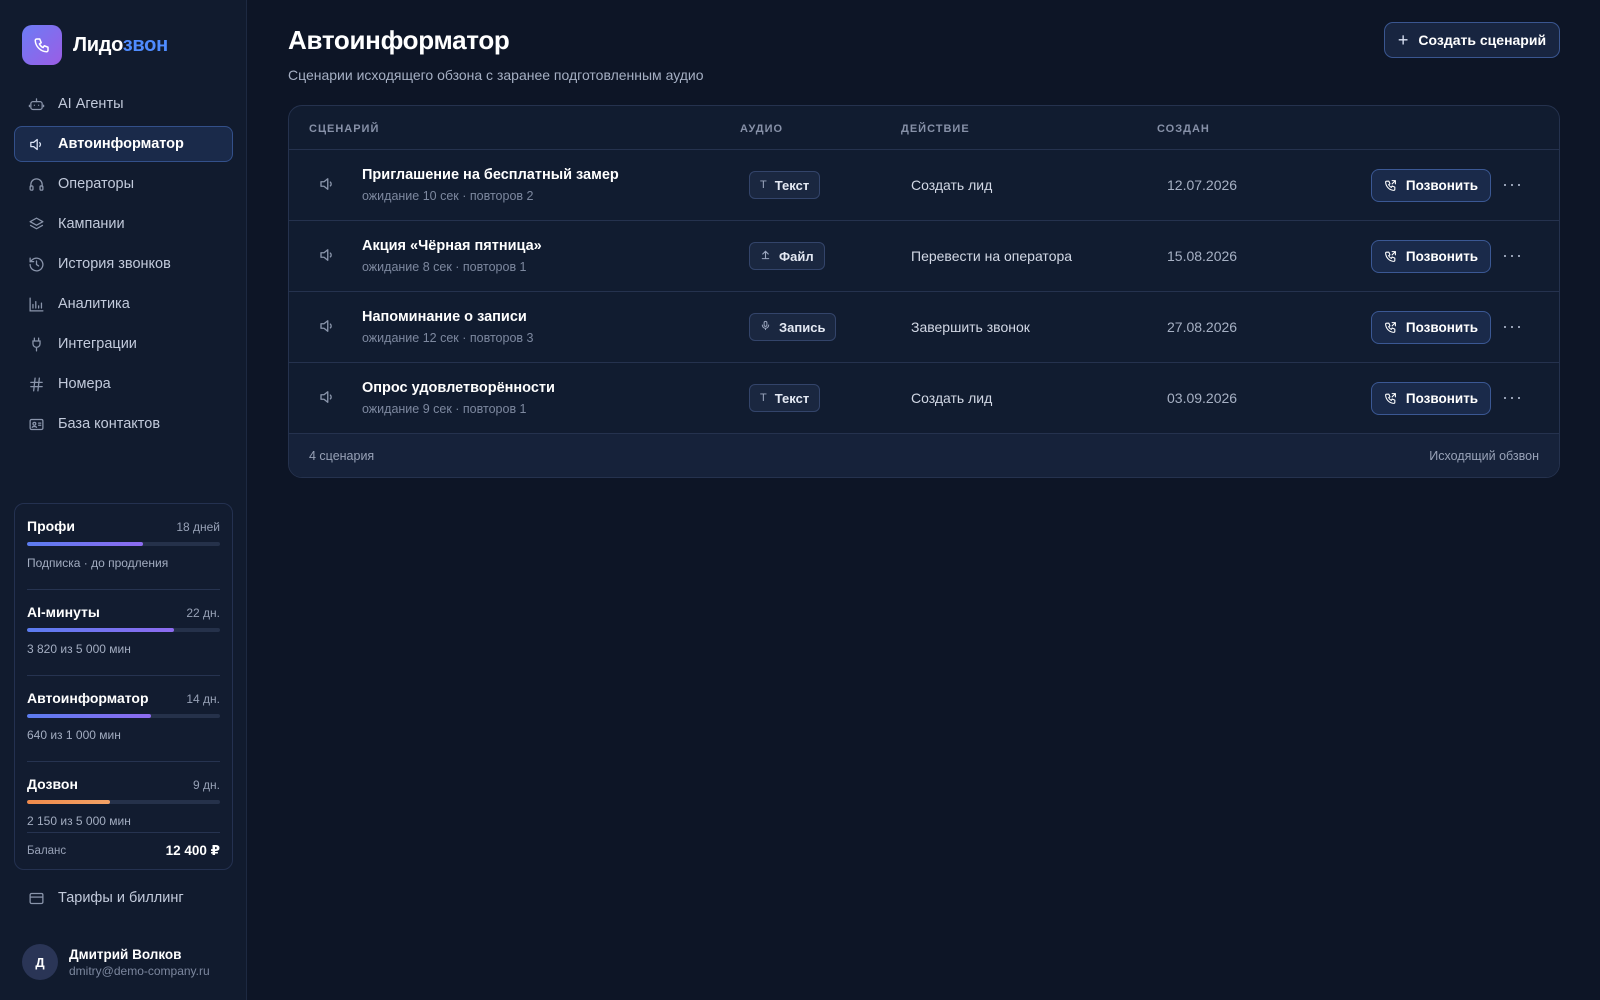 This screenshot has width=1600, height=1000. I want to click on usage-name: Автоинформатор, so click(88, 698).